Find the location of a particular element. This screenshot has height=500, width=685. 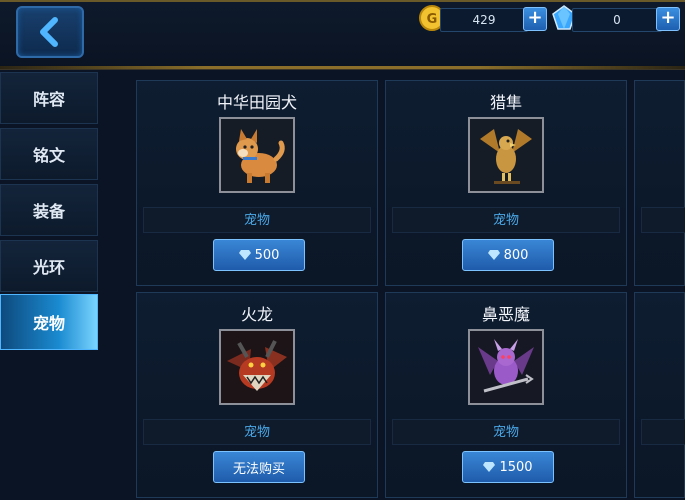

gold-amount: 429 is located at coordinates (484, 20).